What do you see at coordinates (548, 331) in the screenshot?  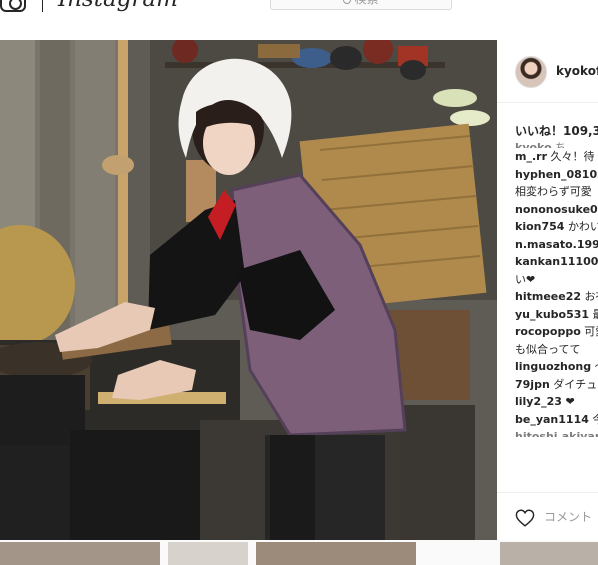 I see `comment-username: rocopoppo` at bounding box center [548, 331].